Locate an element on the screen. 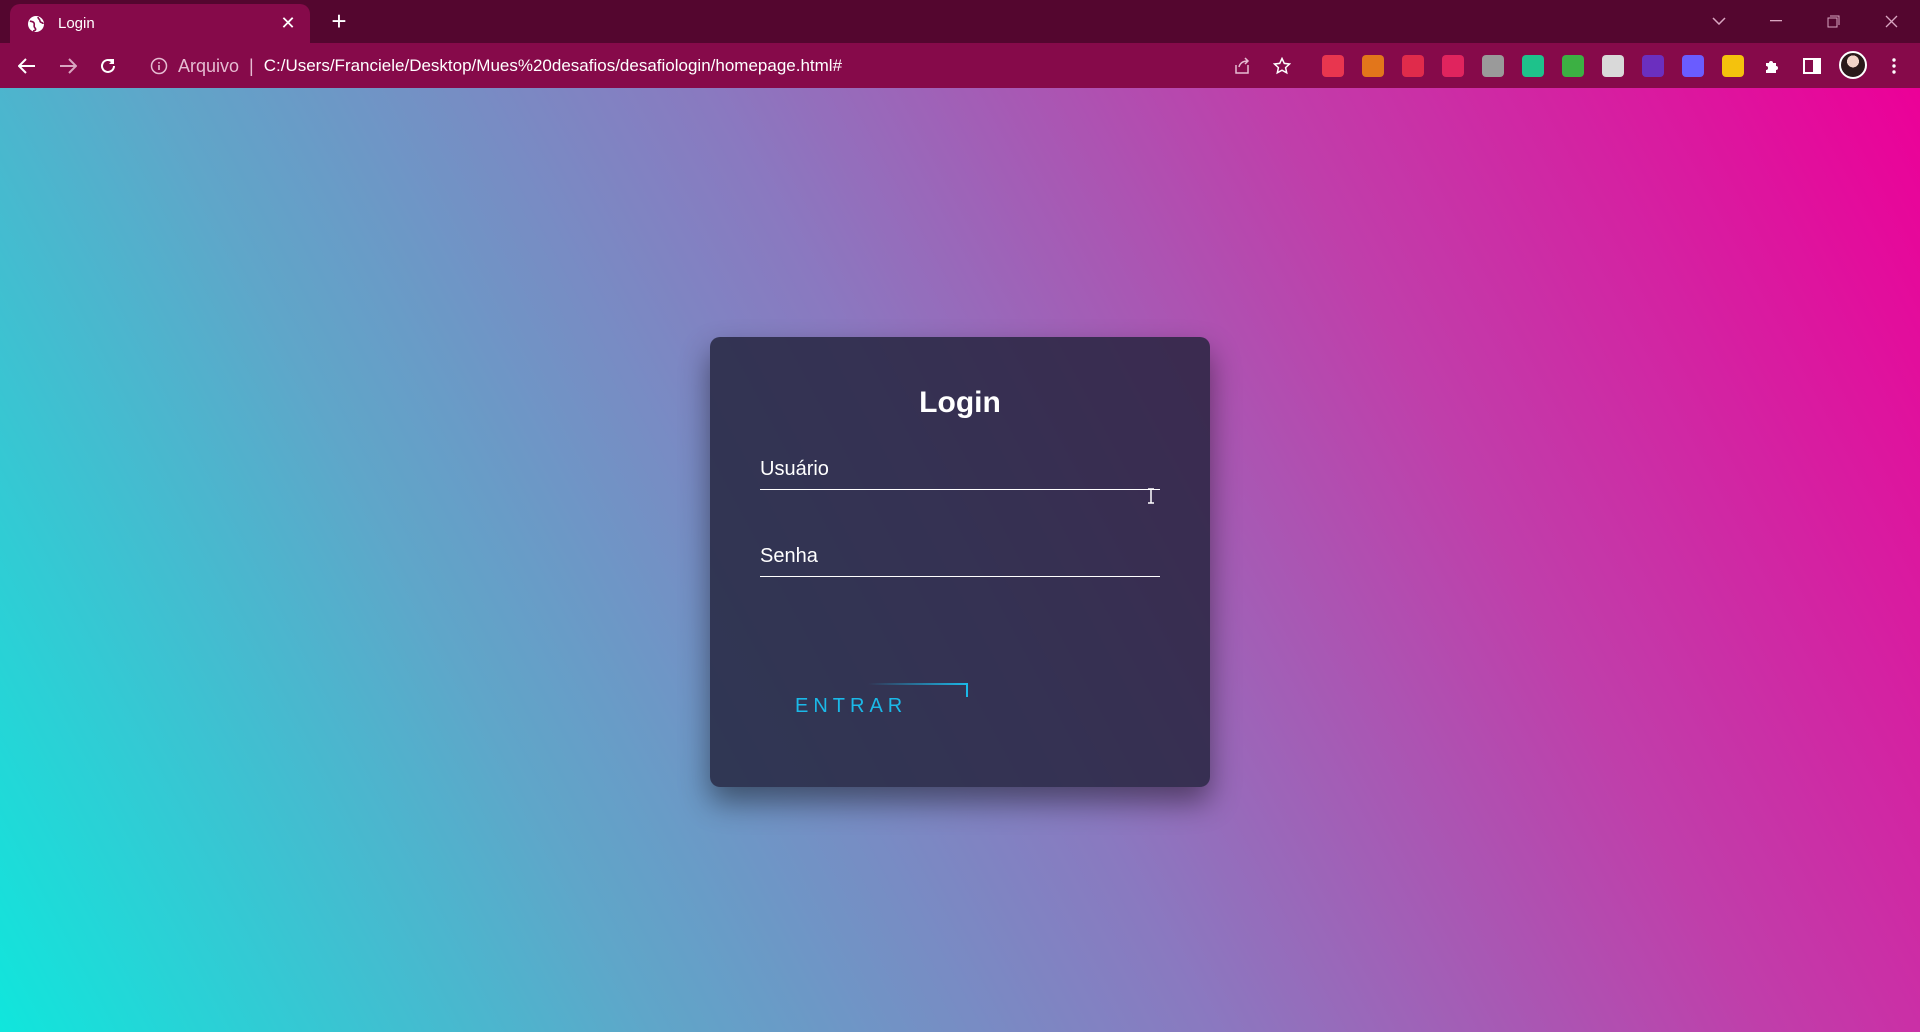  text-cursor-icon is located at coordinates (1151, 496).